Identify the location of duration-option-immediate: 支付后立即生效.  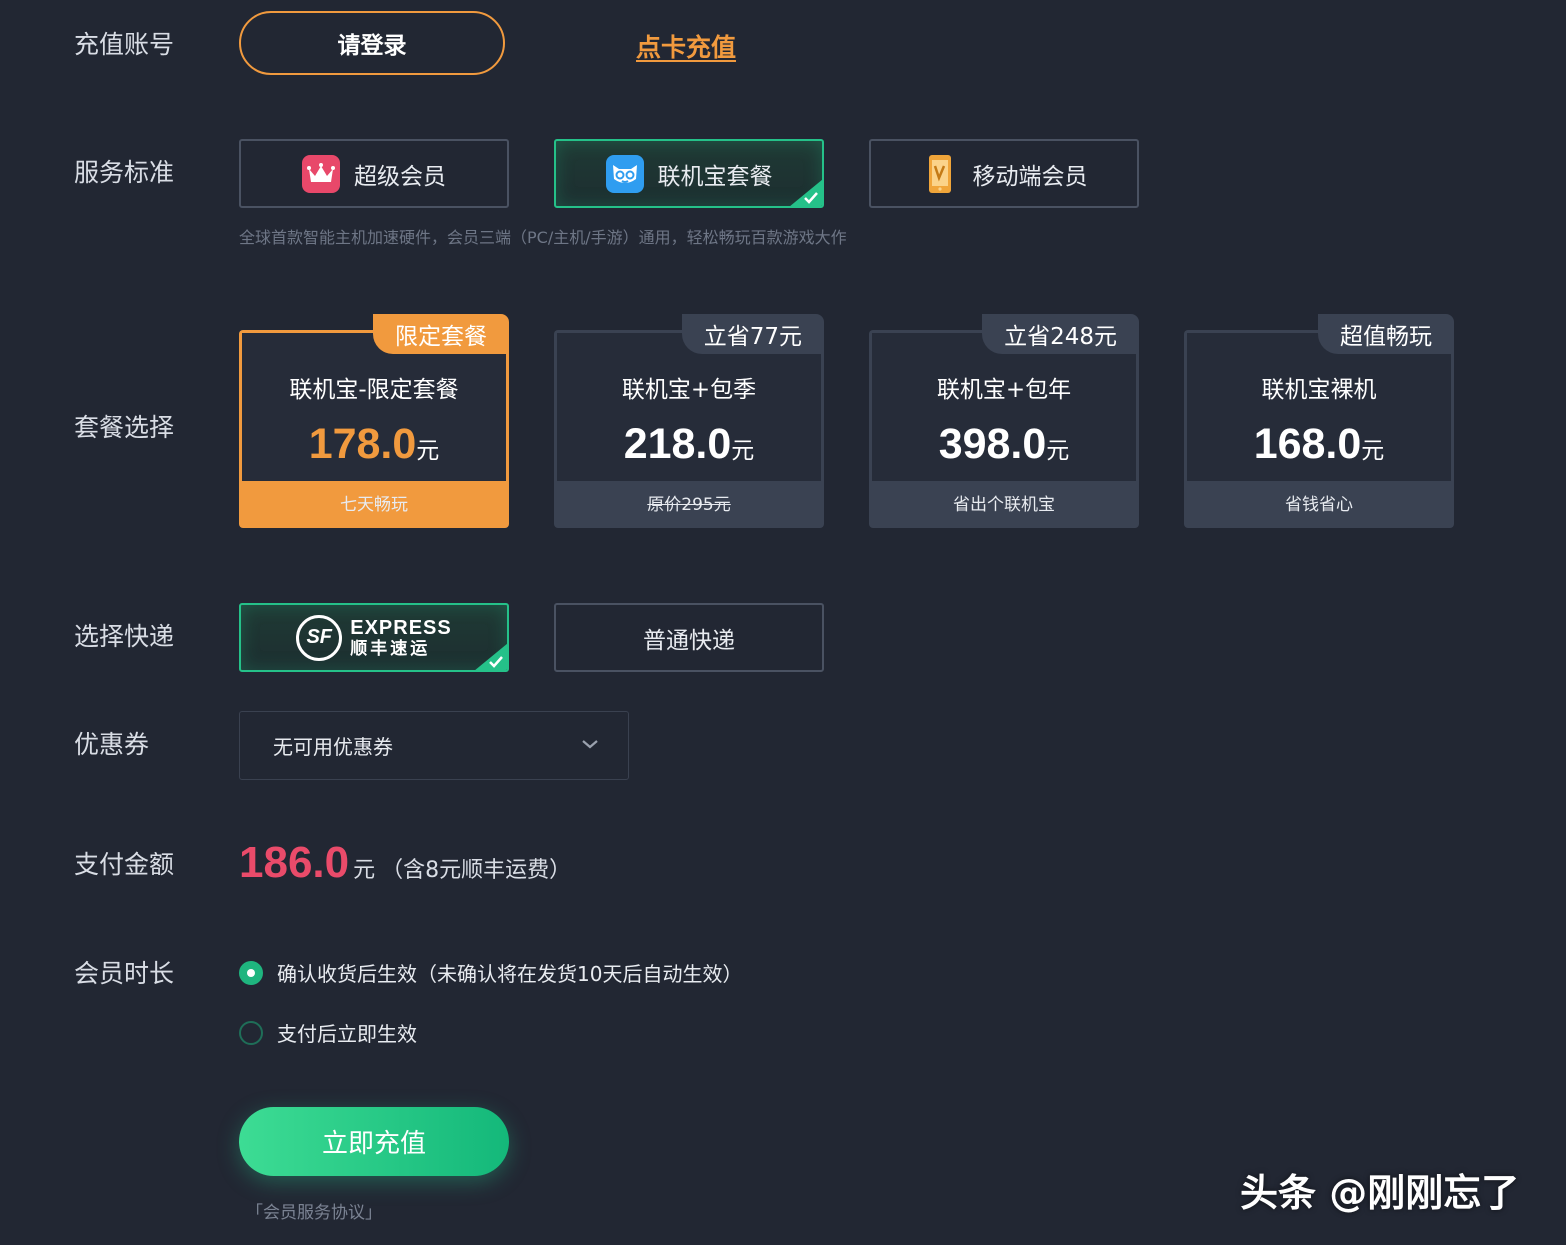
(328, 1032).